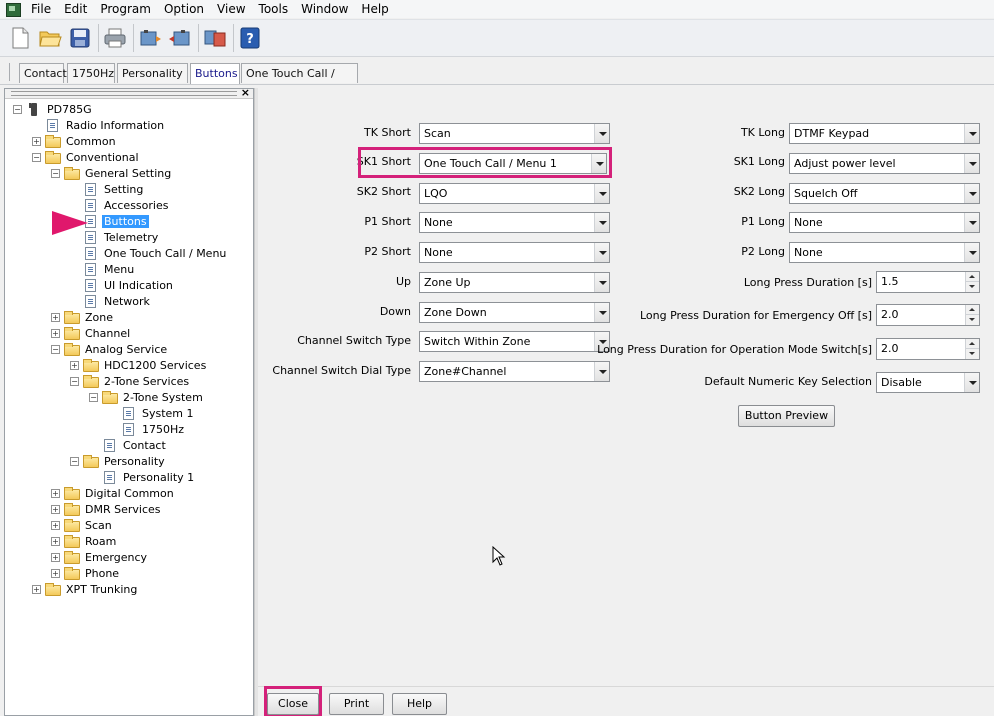  Describe the element at coordinates (84, 541) in the screenshot. I see `tree-item: + Roam` at that location.